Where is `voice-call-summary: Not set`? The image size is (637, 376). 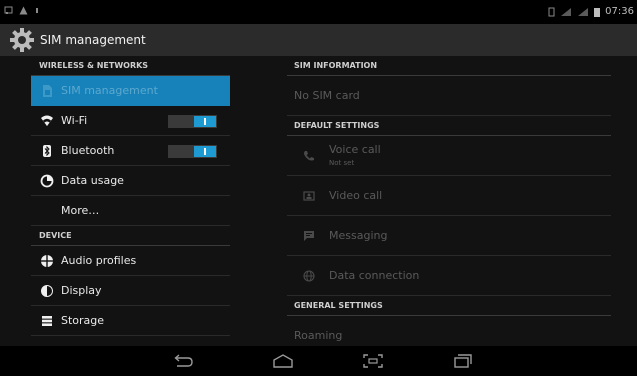
voice-call-summary: Not set is located at coordinates (342, 163).